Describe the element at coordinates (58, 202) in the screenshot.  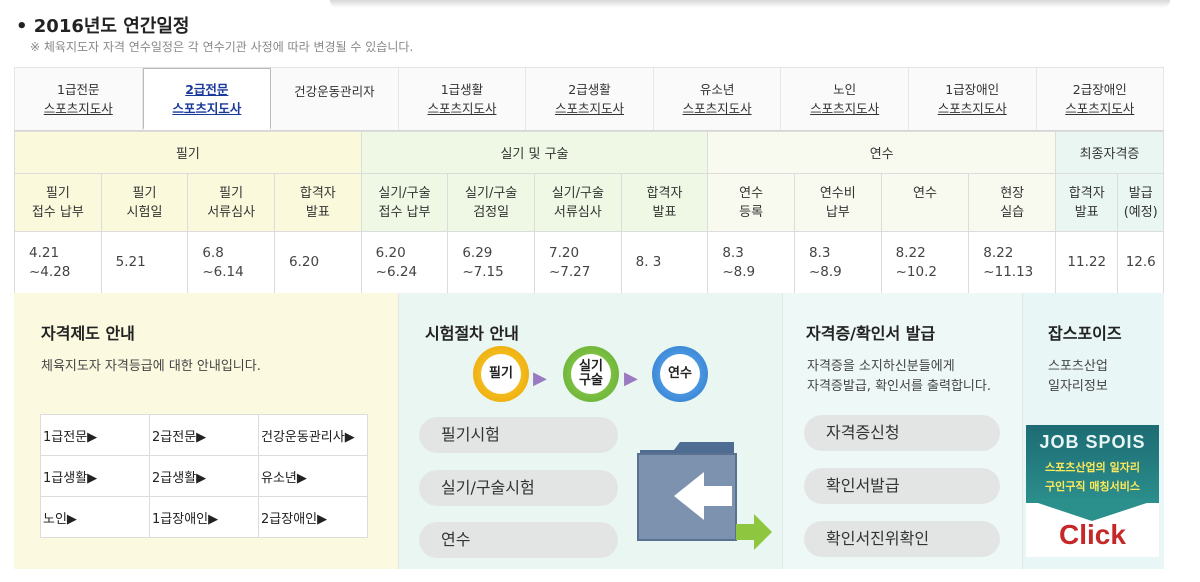
I see `column-header: 필기 접수 납부` at that location.